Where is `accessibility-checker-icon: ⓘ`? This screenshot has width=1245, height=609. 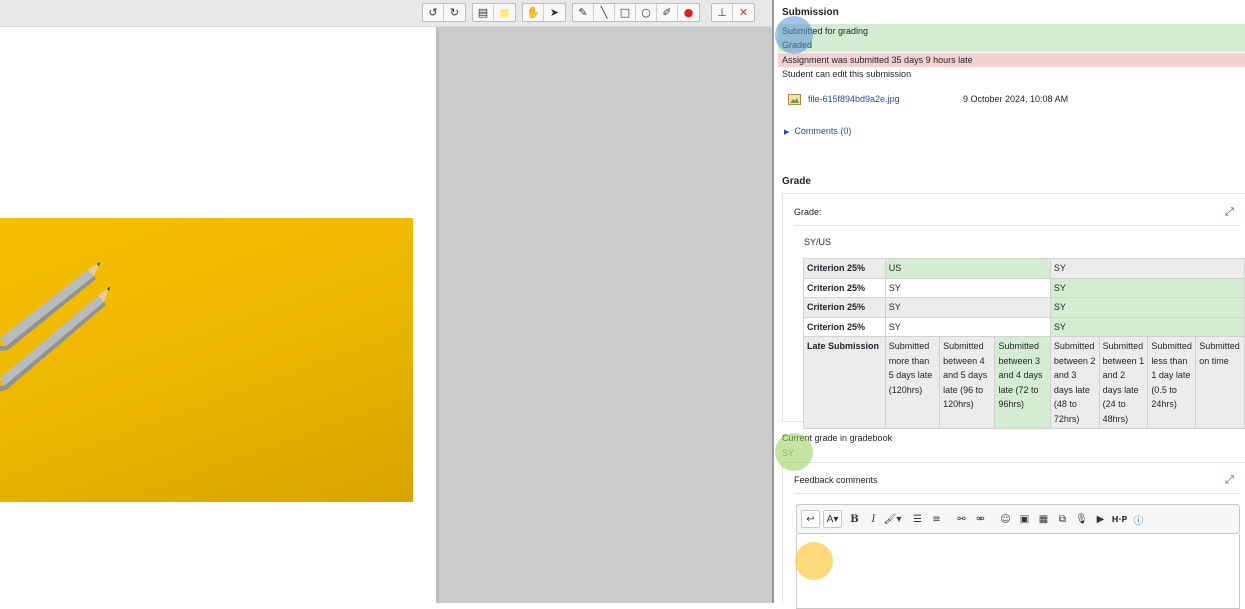 accessibility-checker-icon: ⓘ is located at coordinates (1138, 519).